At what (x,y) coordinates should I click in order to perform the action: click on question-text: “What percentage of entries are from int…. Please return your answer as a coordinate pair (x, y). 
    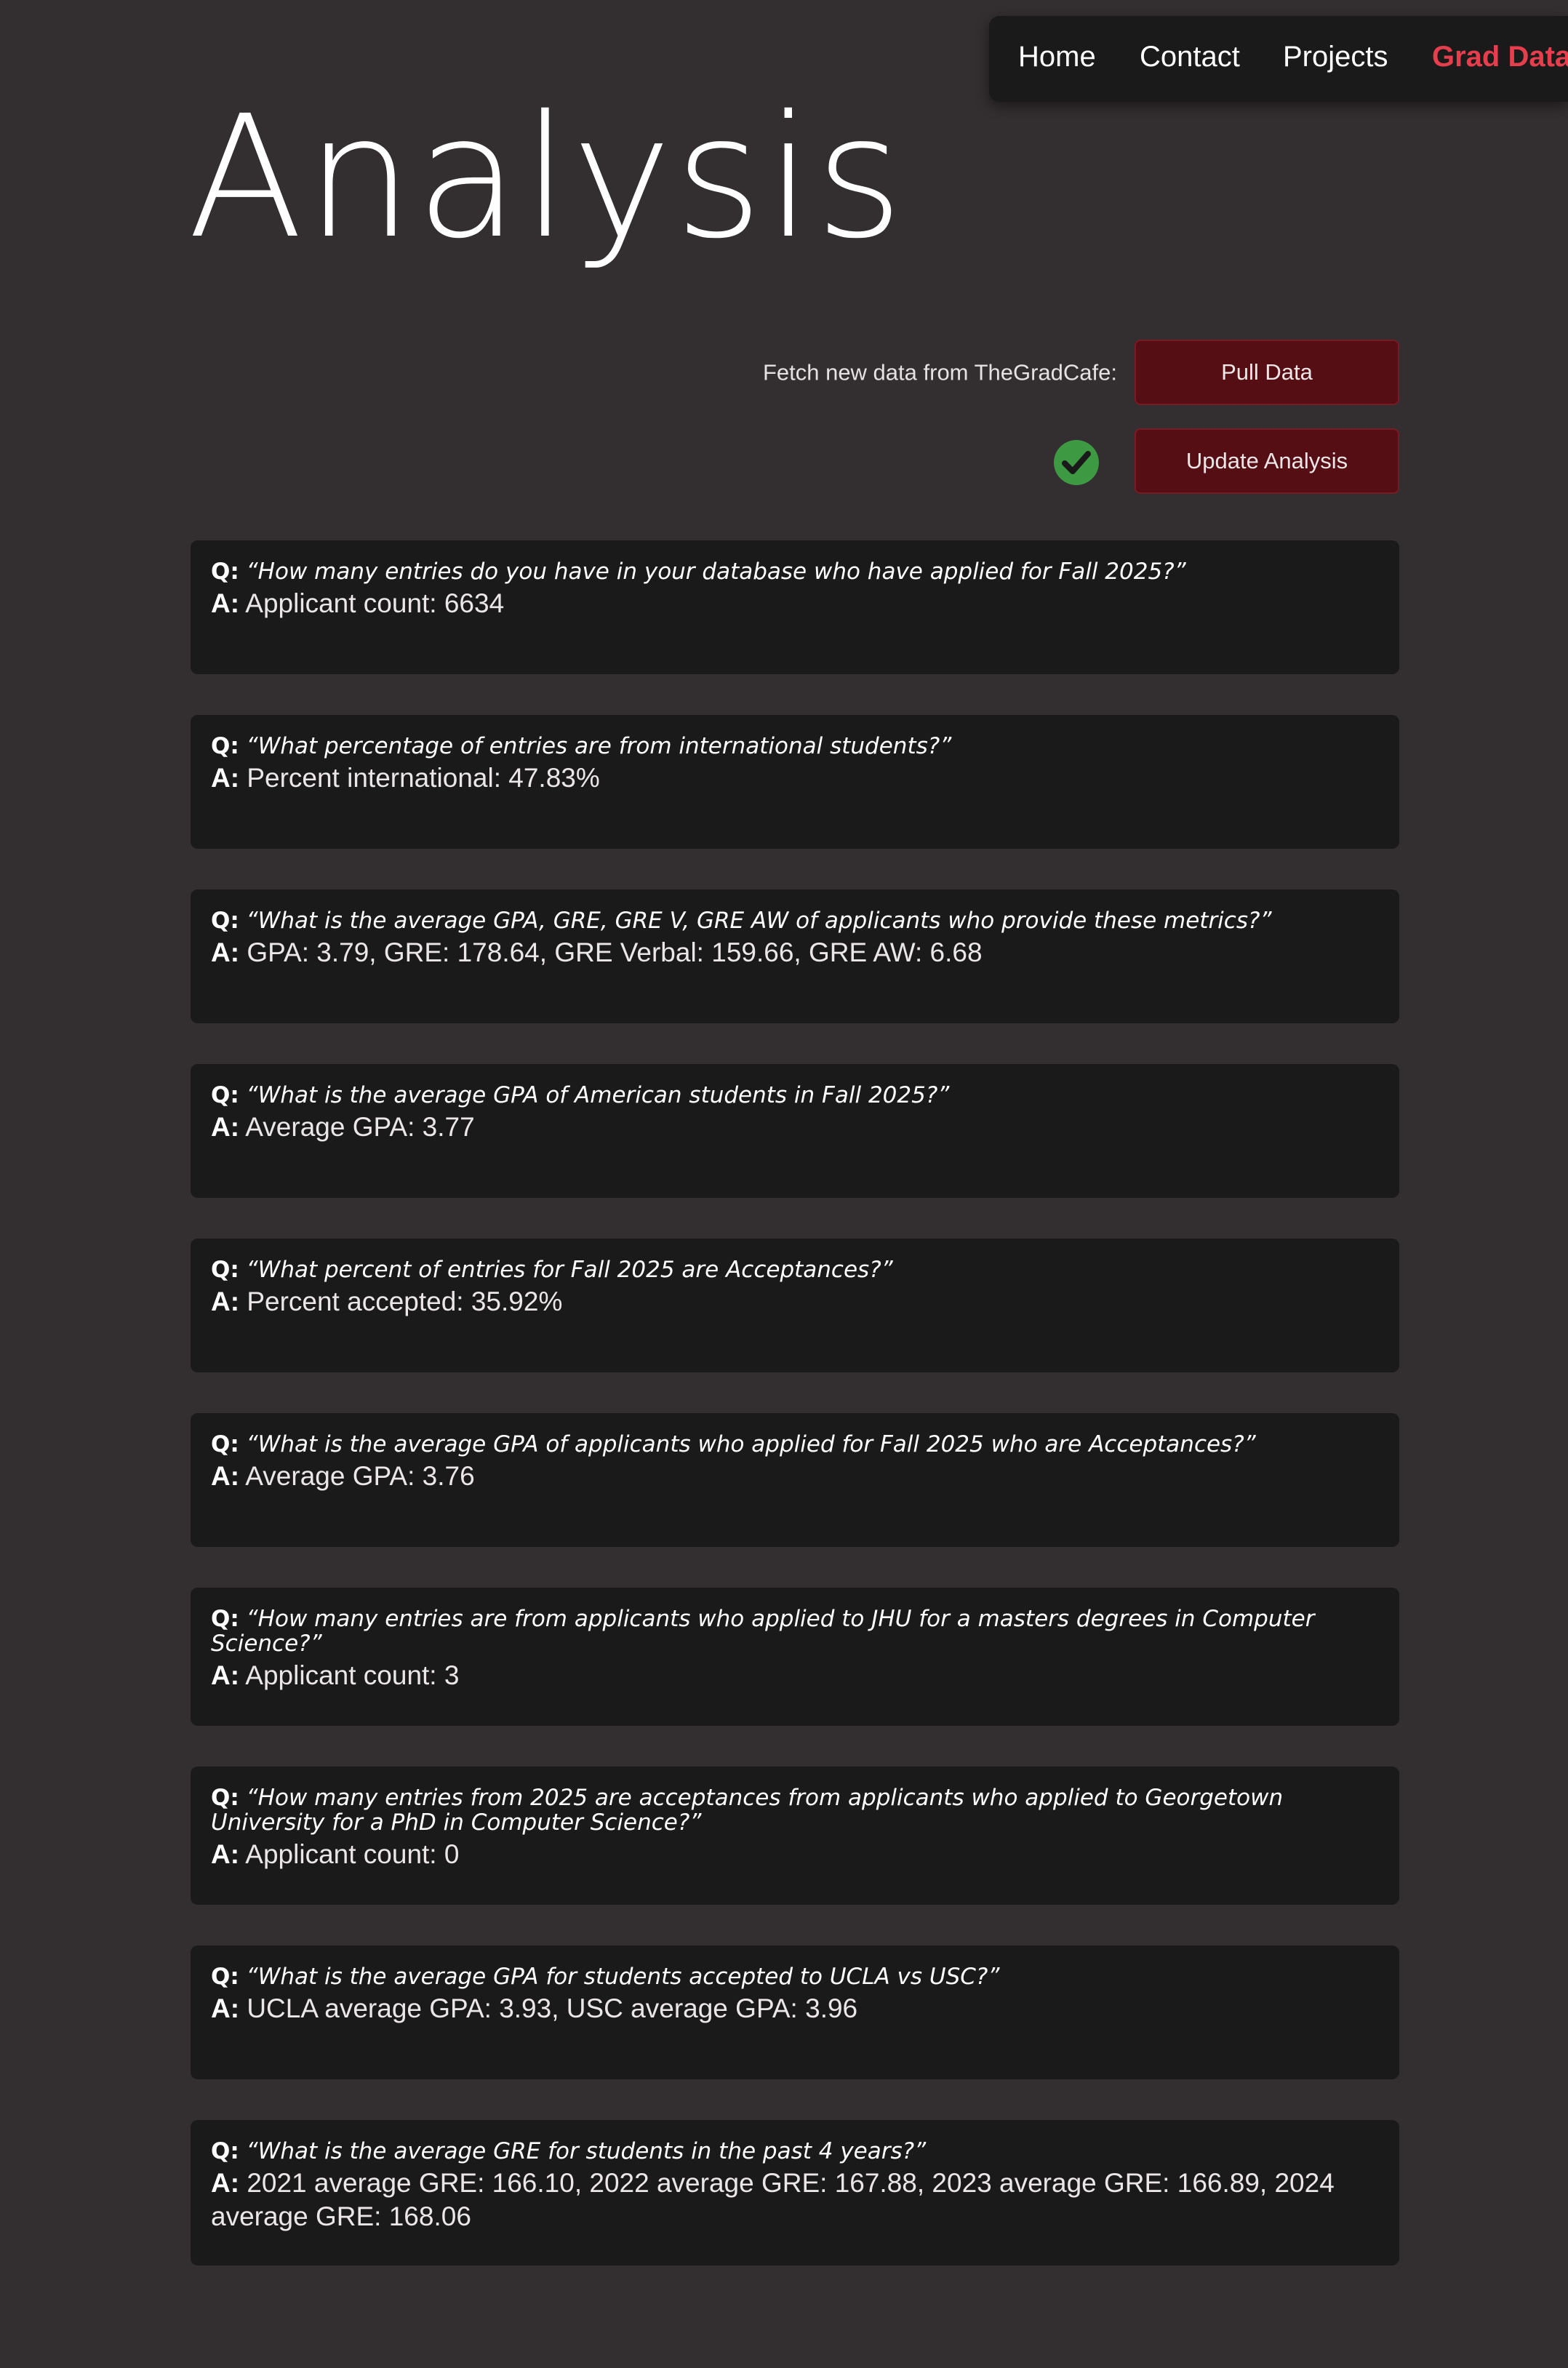
    Looking at the image, I should click on (599, 746).